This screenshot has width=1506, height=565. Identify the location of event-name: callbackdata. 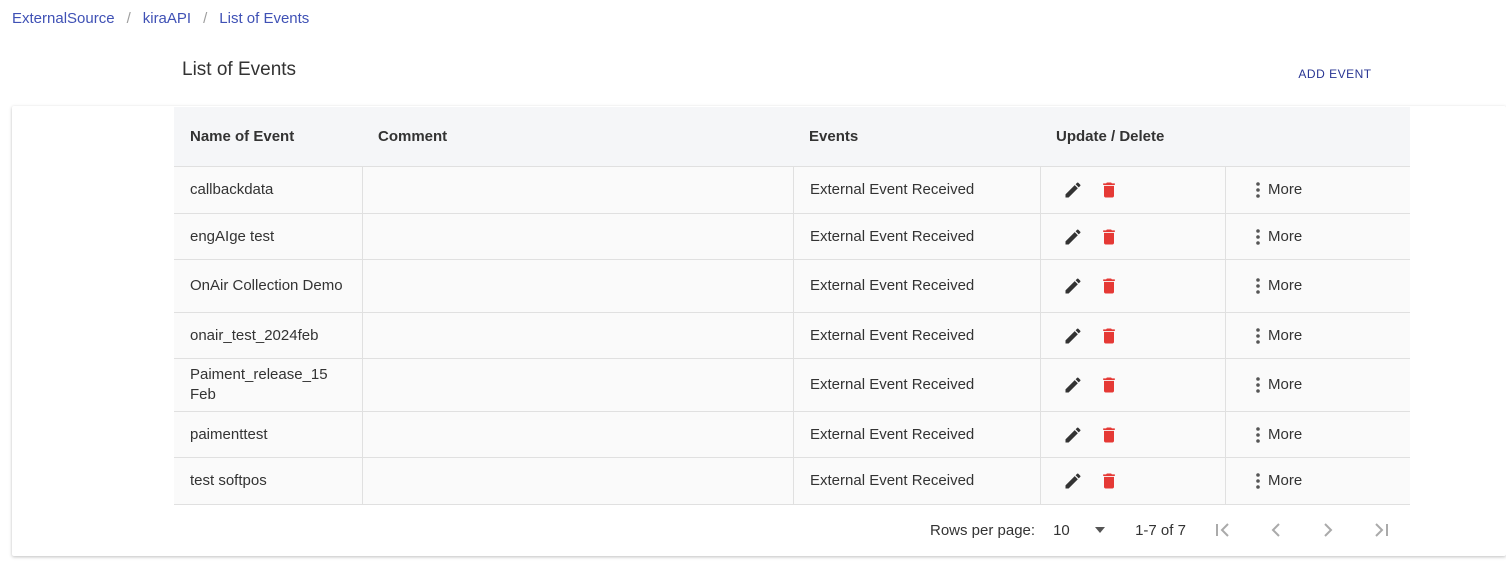
(232, 189).